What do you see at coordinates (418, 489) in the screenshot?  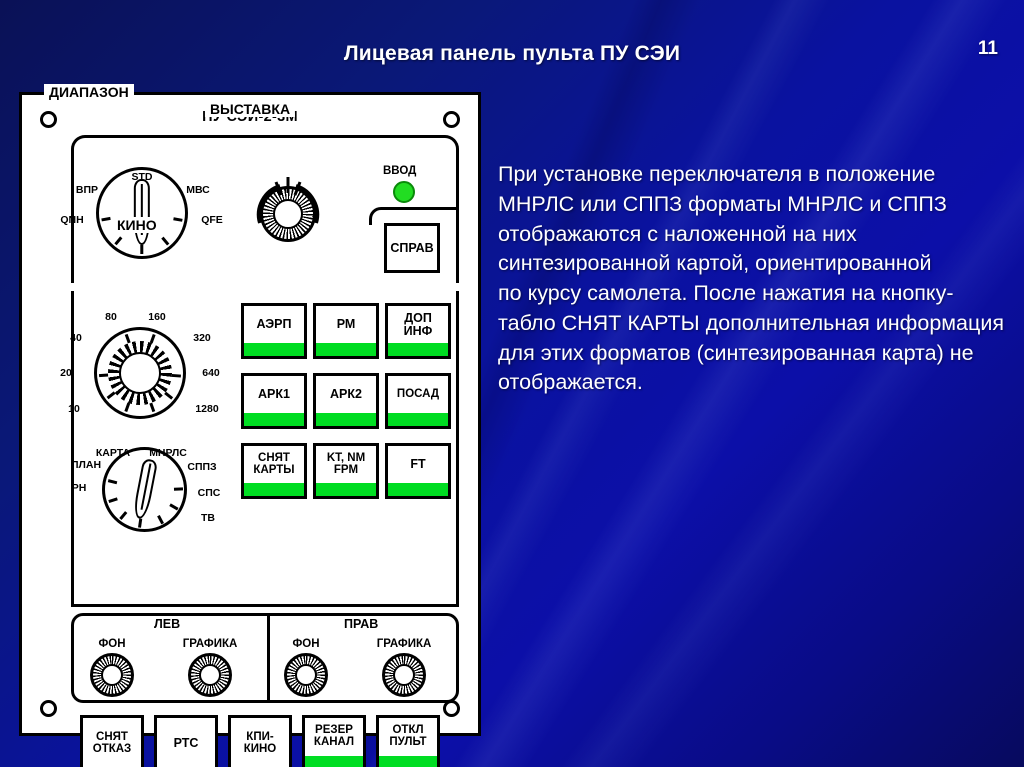 I see `button-ft-lamp` at bounding box center [418, 489].